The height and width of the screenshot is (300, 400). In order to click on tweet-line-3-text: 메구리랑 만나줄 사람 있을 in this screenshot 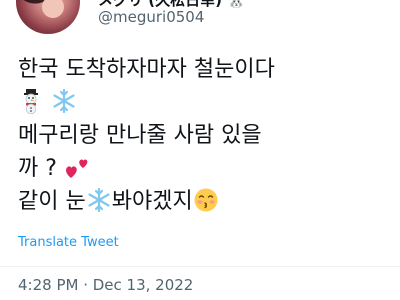, I will do `click(140, 135)`.